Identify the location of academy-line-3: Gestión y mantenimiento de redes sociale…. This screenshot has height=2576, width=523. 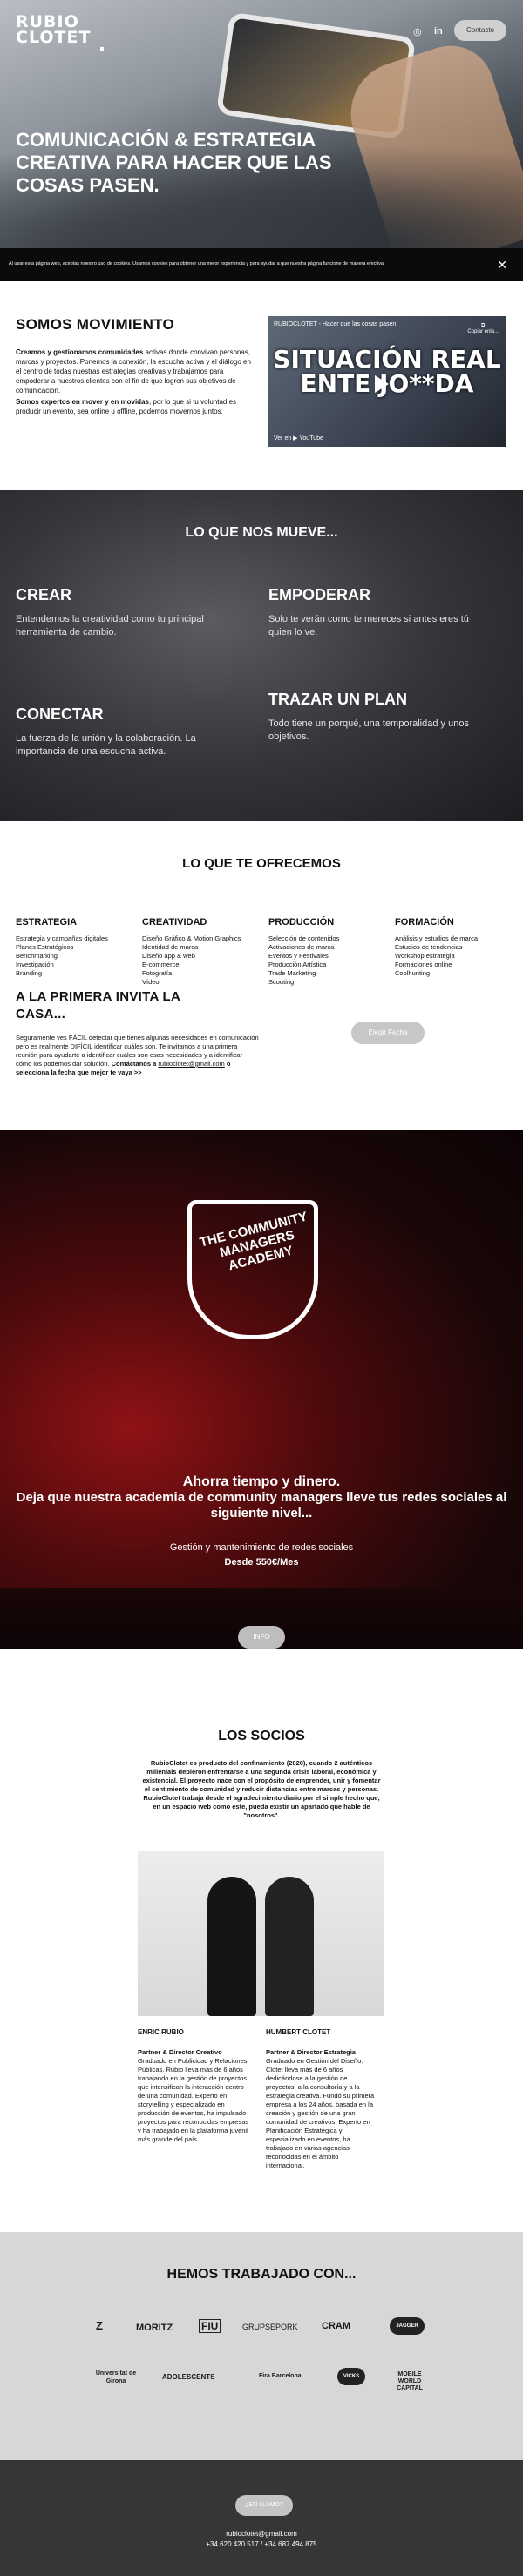
(261, 1547).